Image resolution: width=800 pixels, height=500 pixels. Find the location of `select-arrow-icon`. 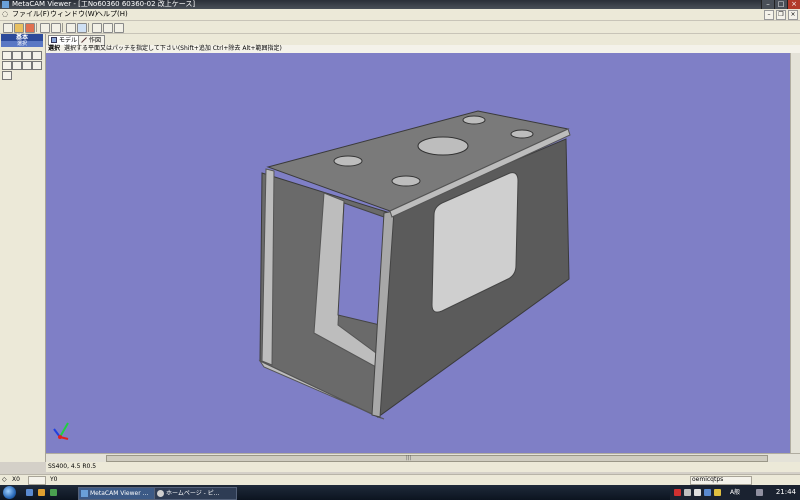

select-arrow-icon is located at coordinates (7, 55).